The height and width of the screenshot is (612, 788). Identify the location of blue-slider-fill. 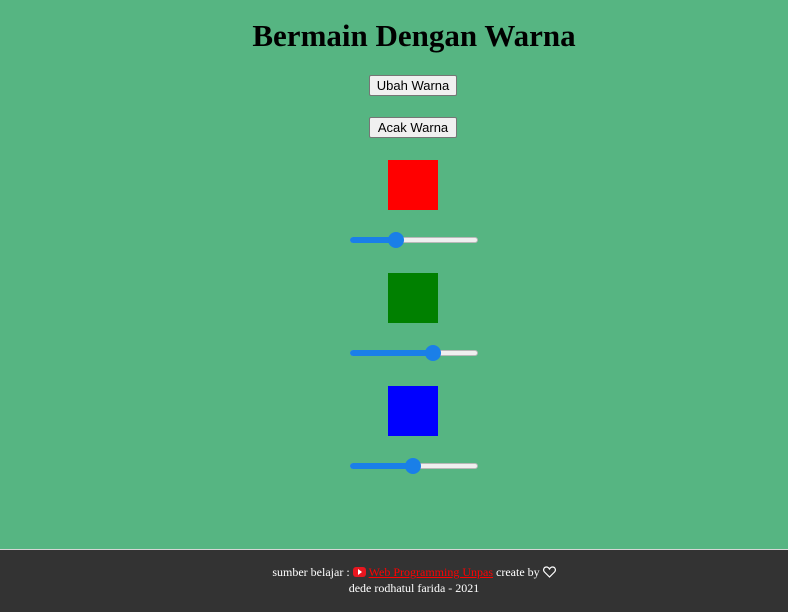
(381, 466).